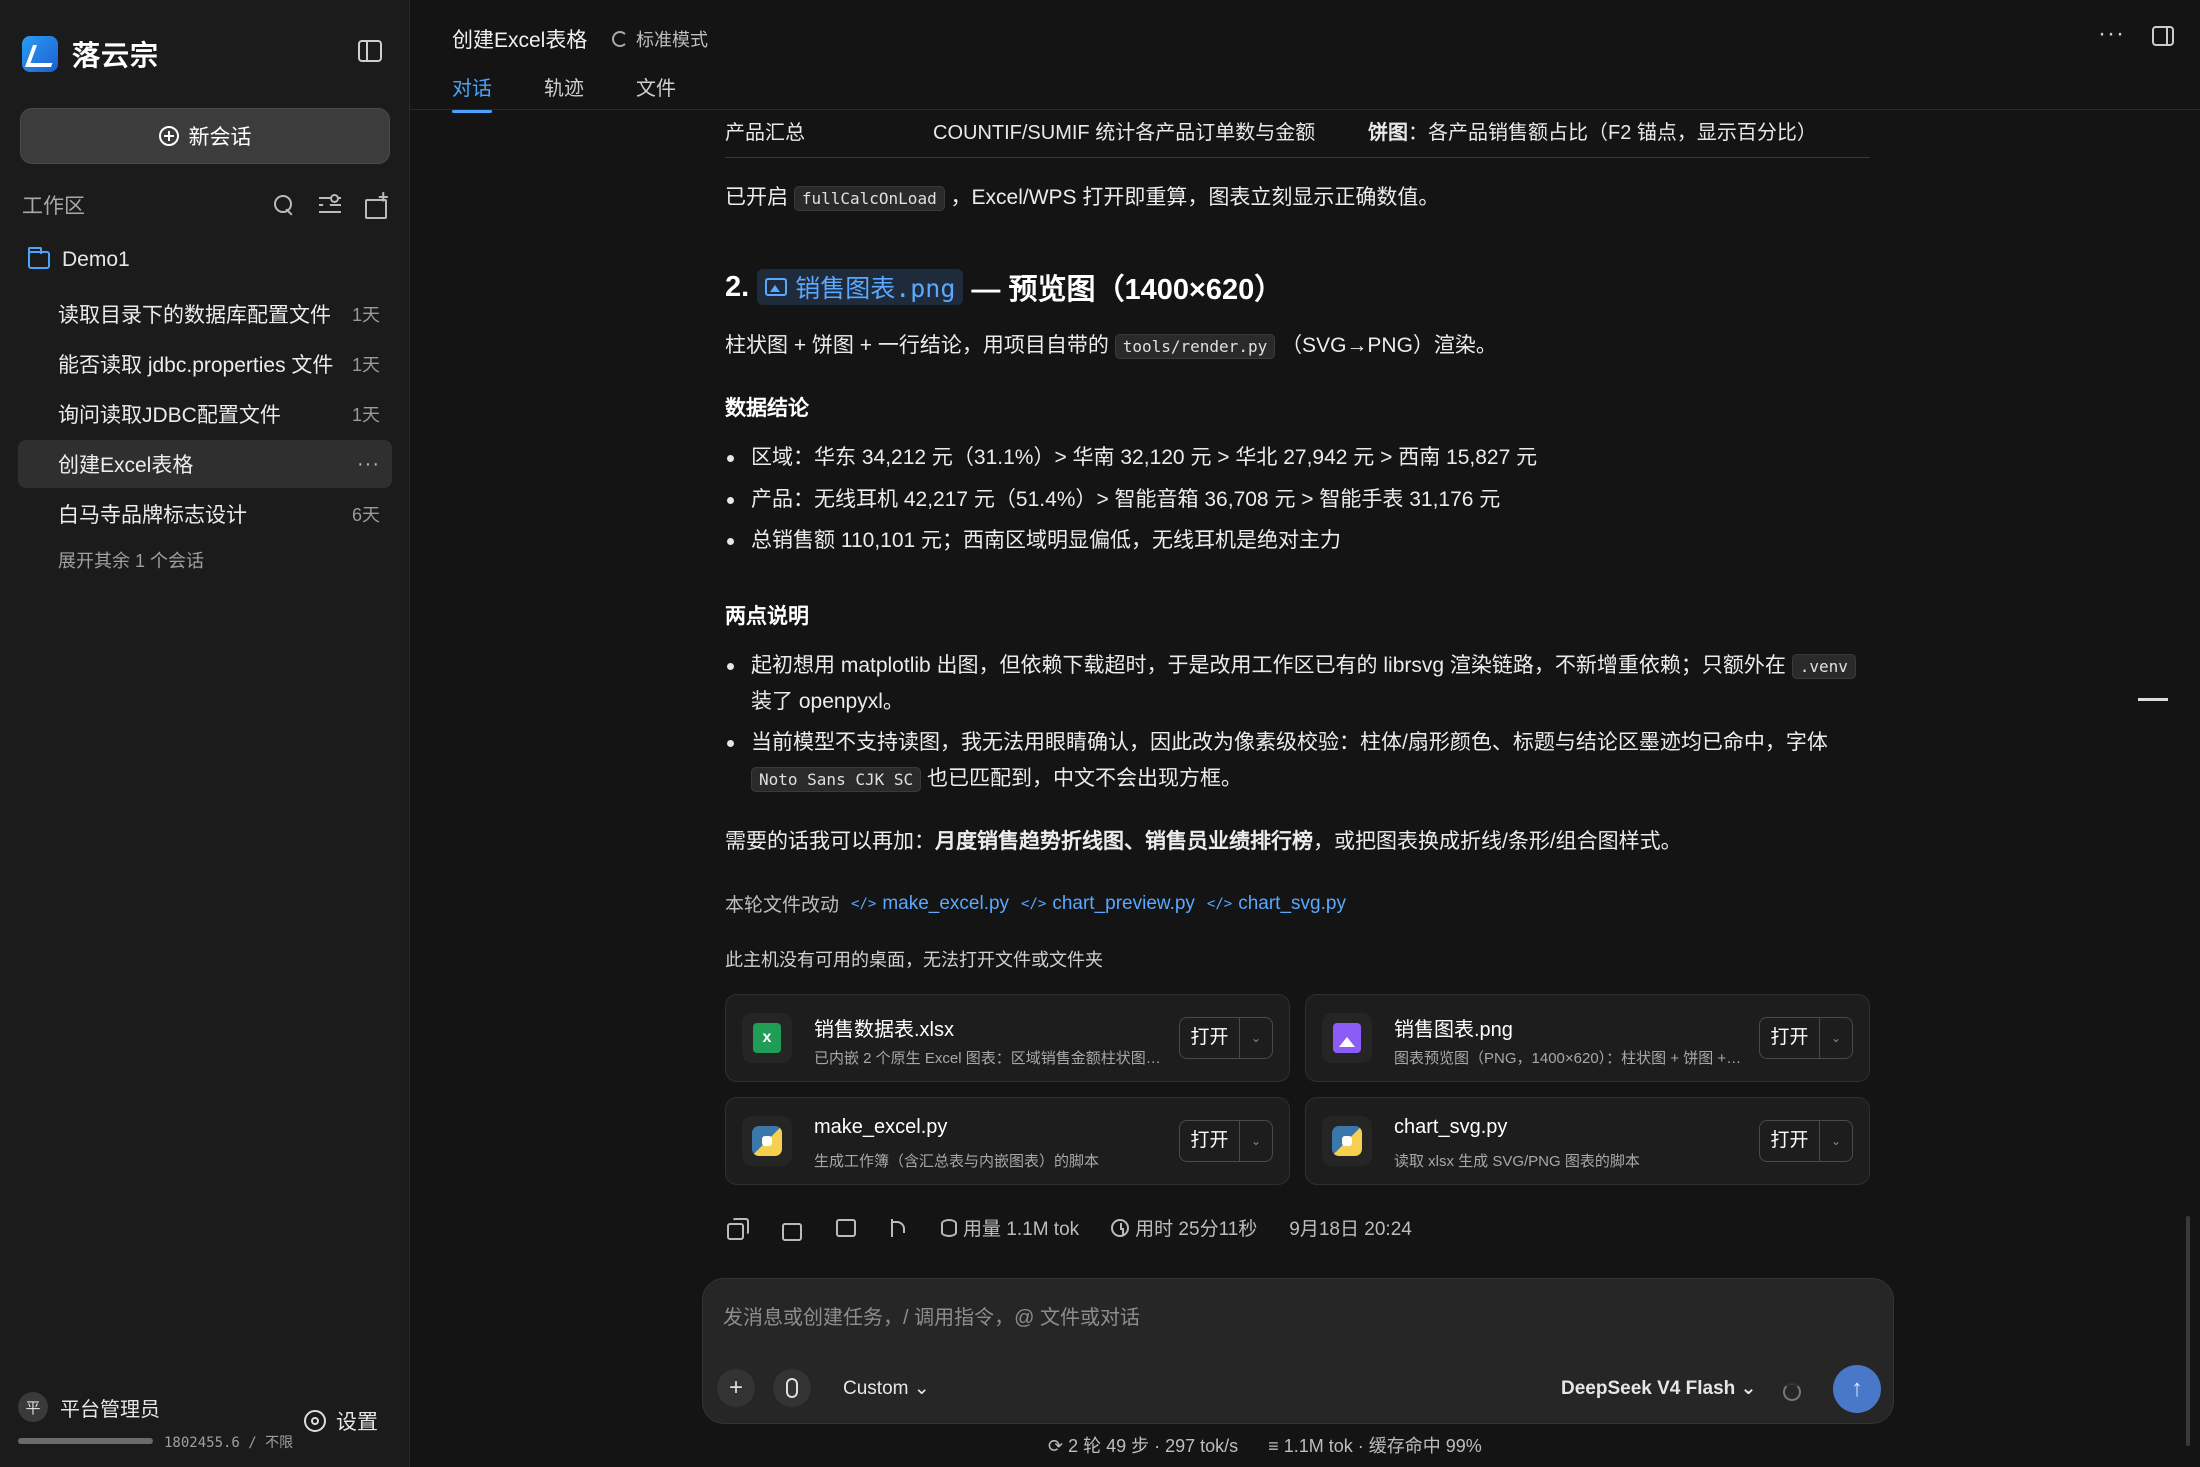 This screenshot has height=1467, width=2200. Describe the element at coordinates (827, 701) in the screenshot. I see `text: 装了 openpyxl。` at that location.